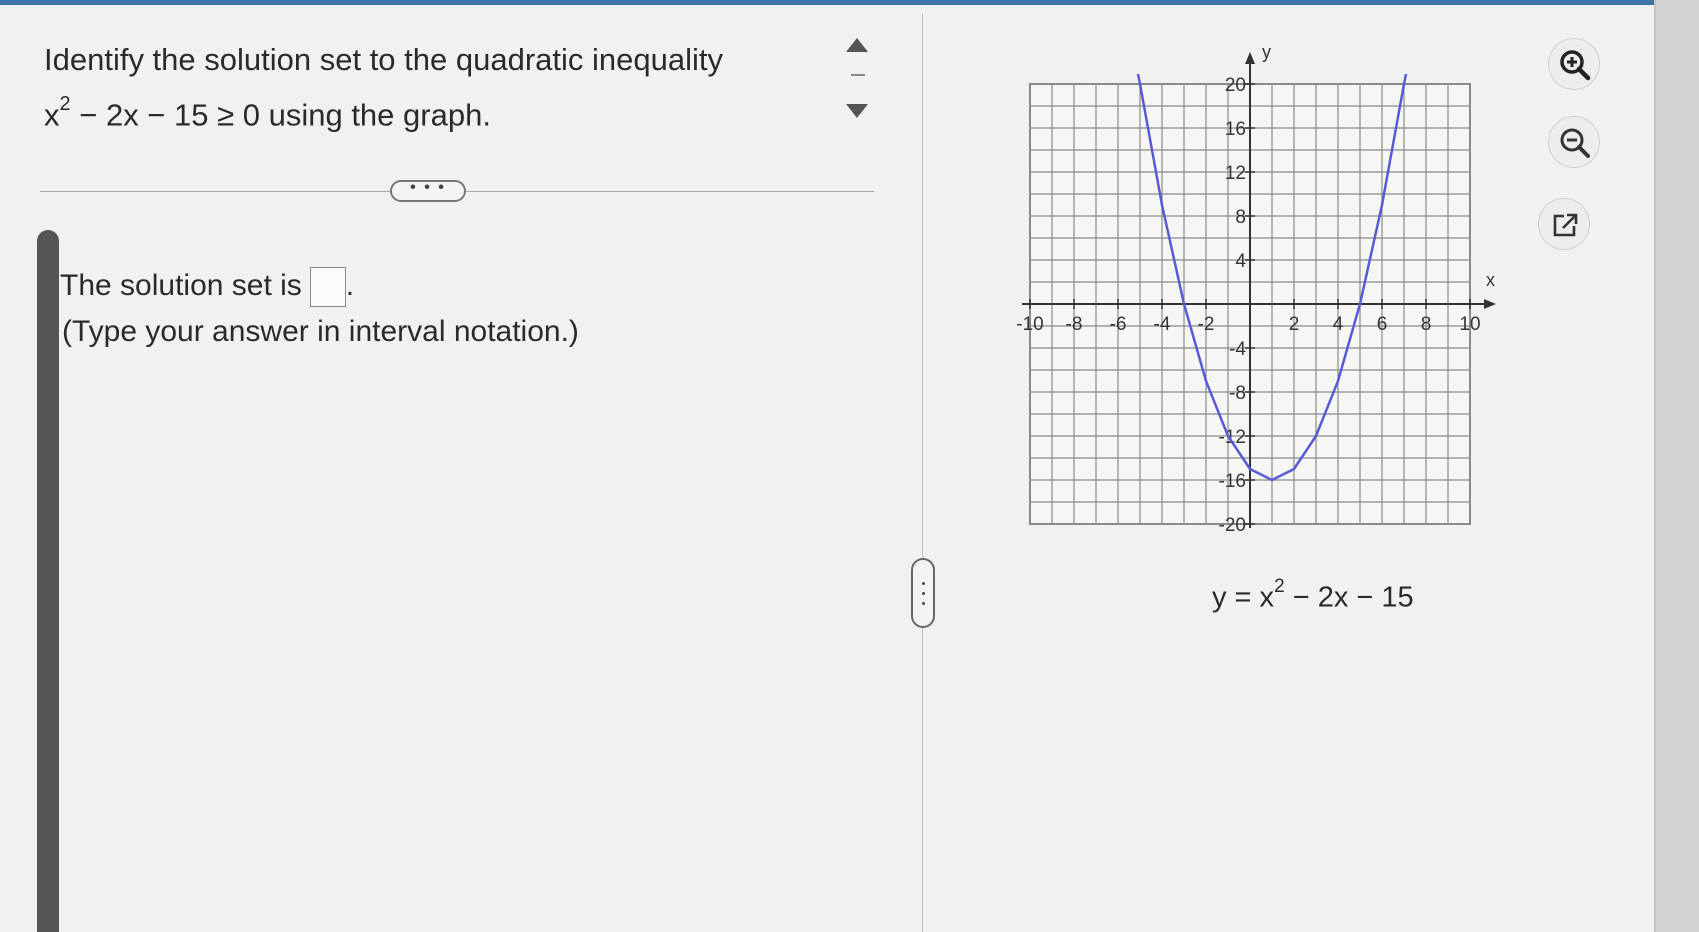 Image resolution: width=1699 pixels, height=932 pixels. I want to click on x-tick-label: 6, so click(1382, 324).